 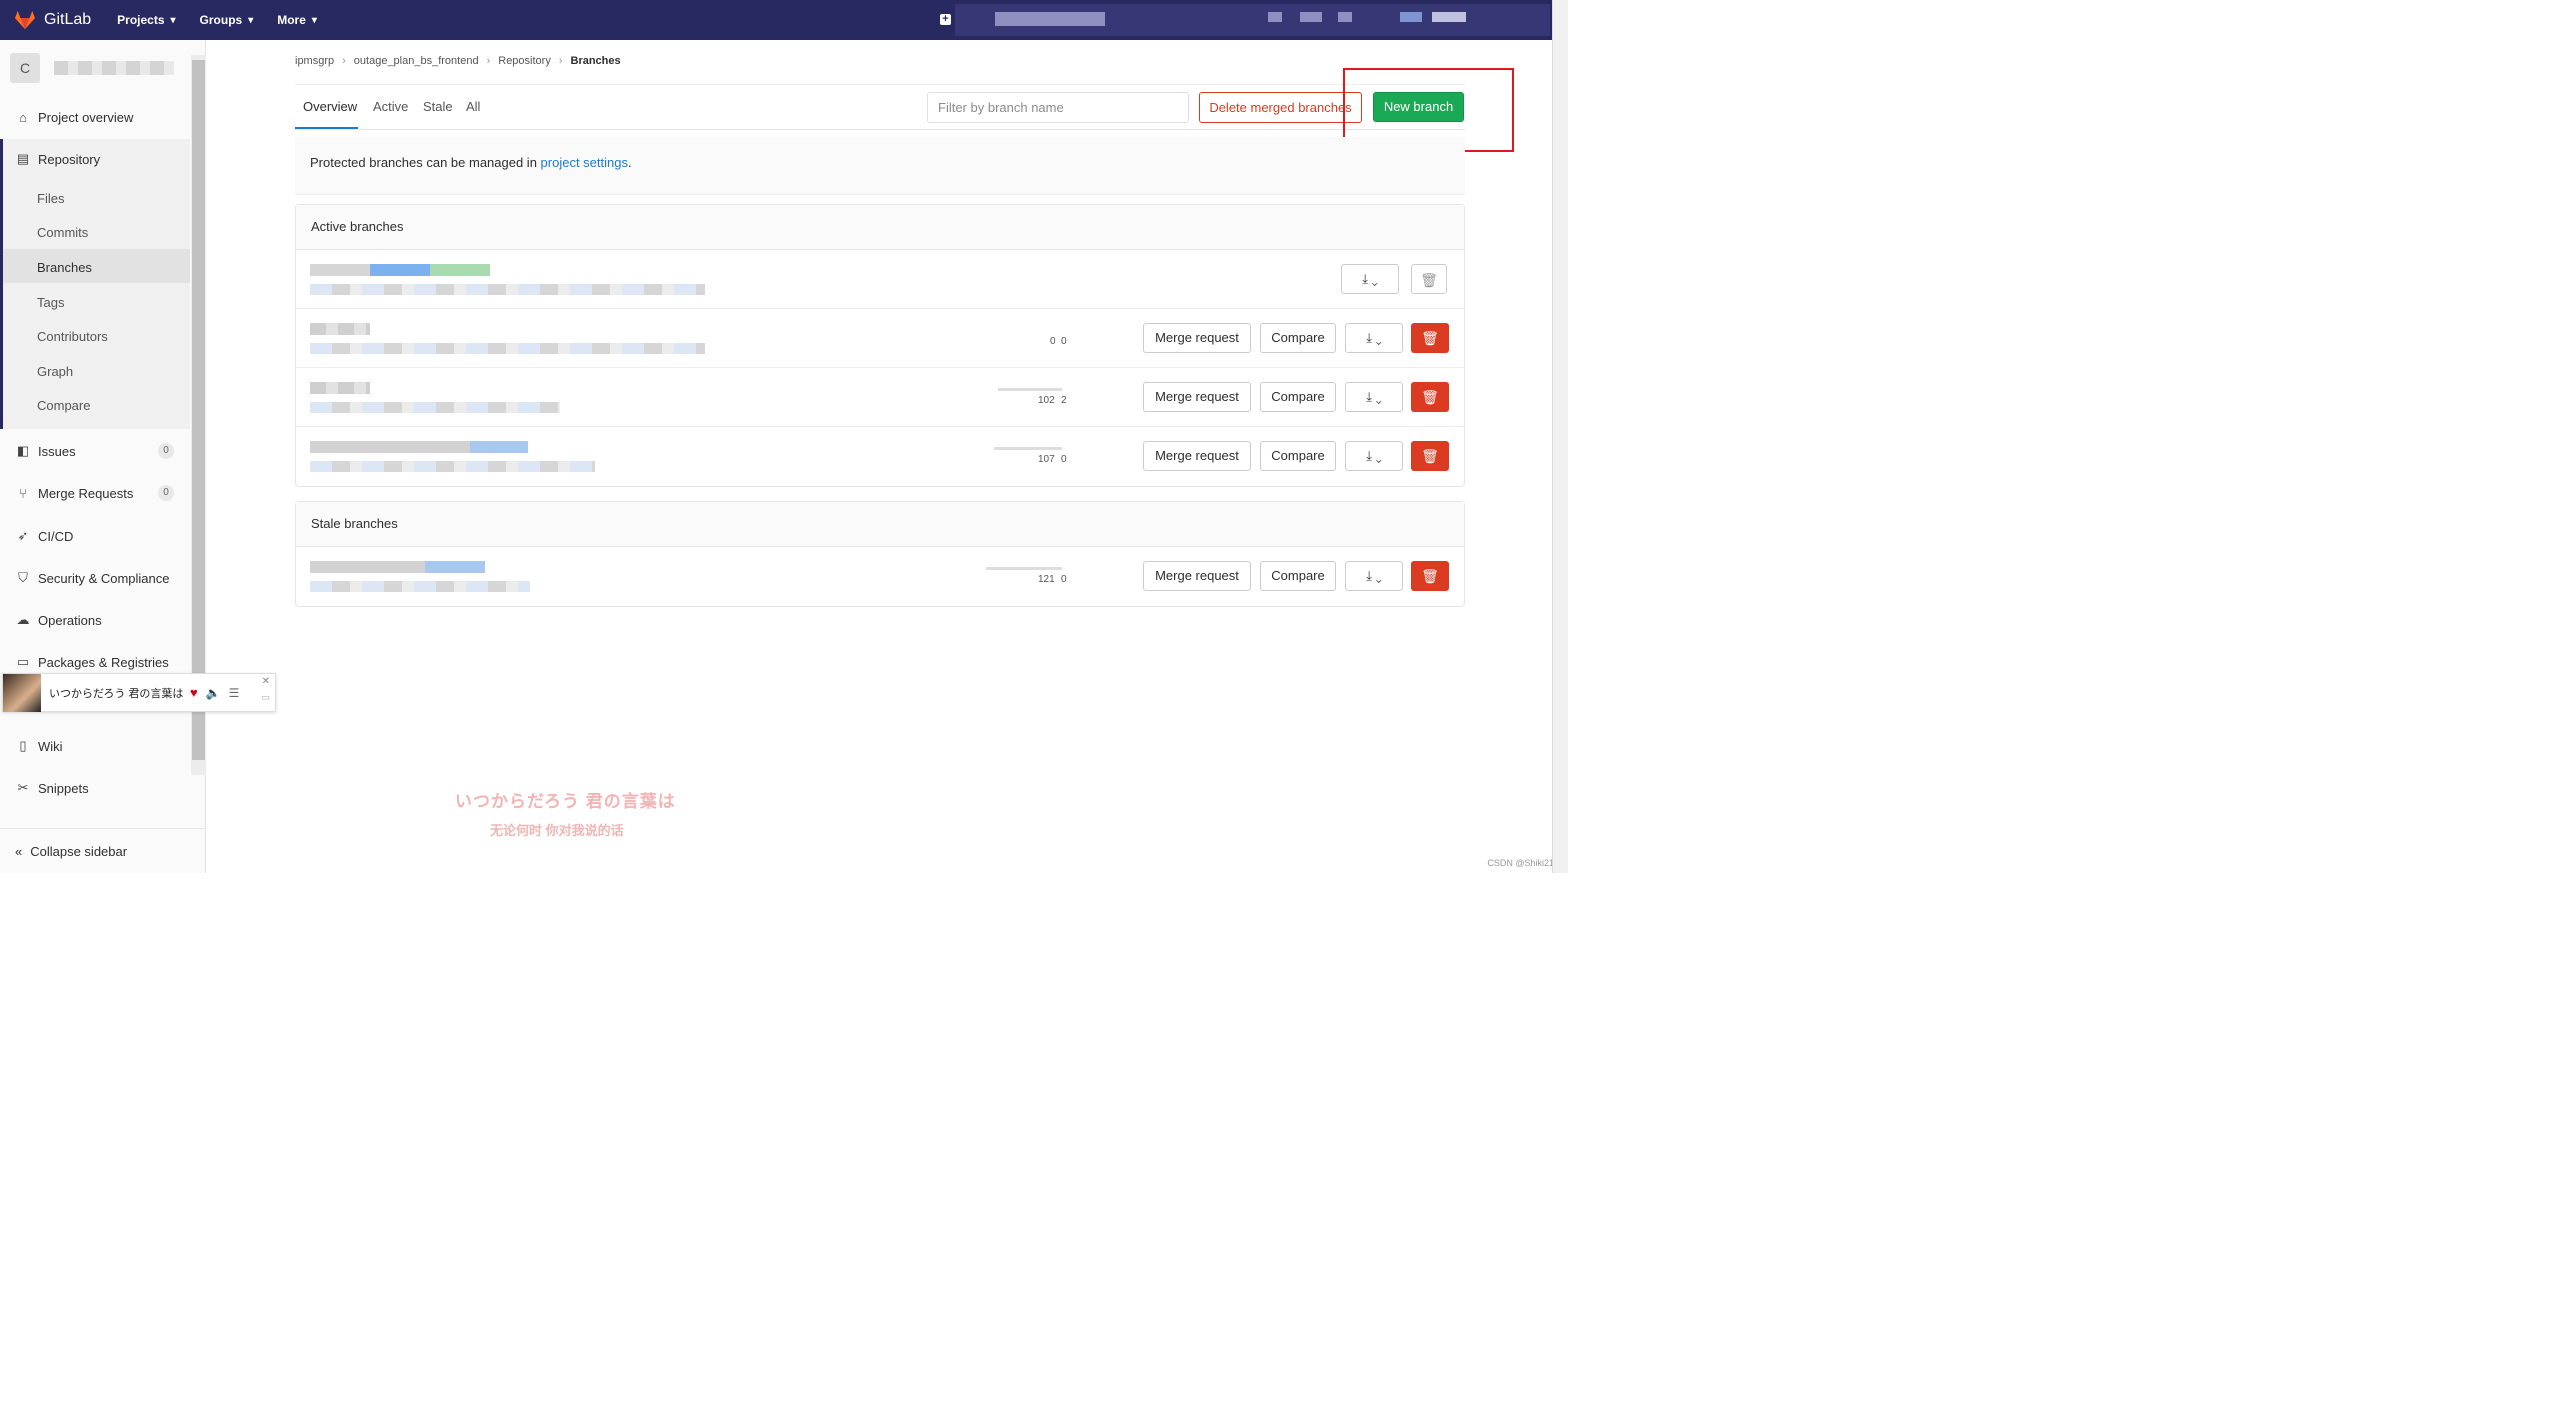 I want to click on playlist-icon: ☰, so click(x=234, y=693).